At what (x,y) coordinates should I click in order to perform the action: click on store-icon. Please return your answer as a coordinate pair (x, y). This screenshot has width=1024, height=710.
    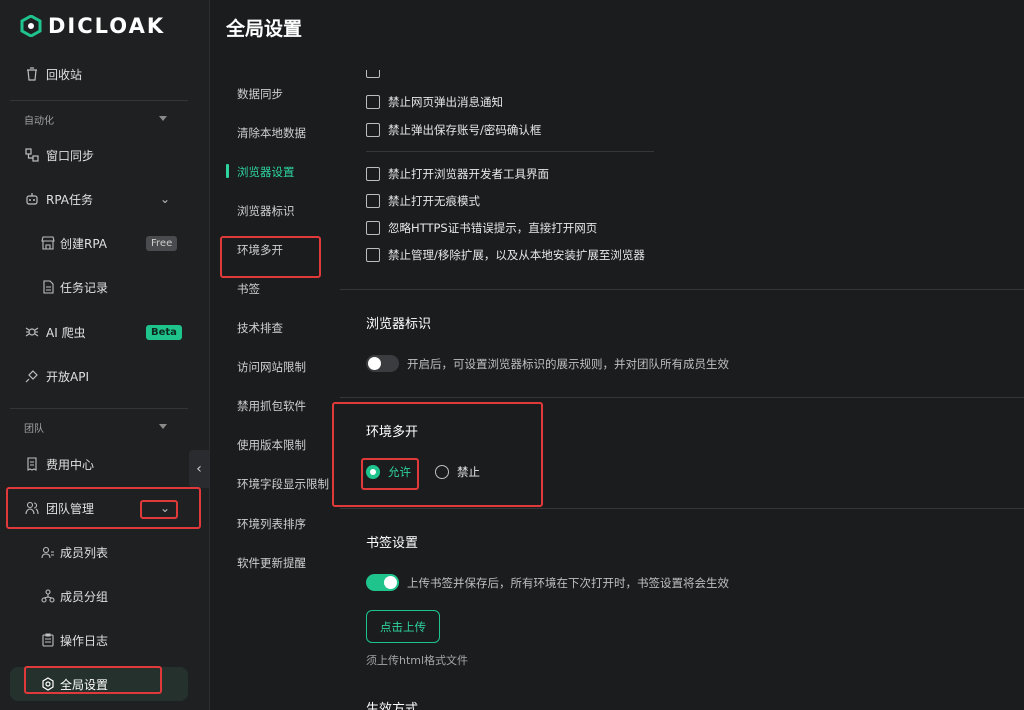
    Looking at the image, I should click on (48, 243).